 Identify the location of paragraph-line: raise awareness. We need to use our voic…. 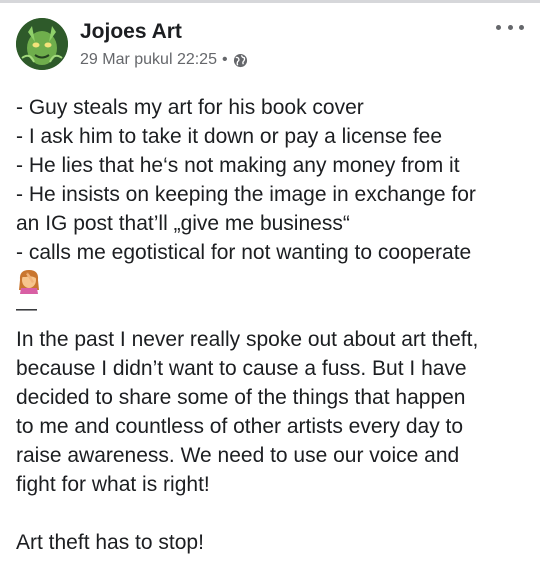
(238, 455).